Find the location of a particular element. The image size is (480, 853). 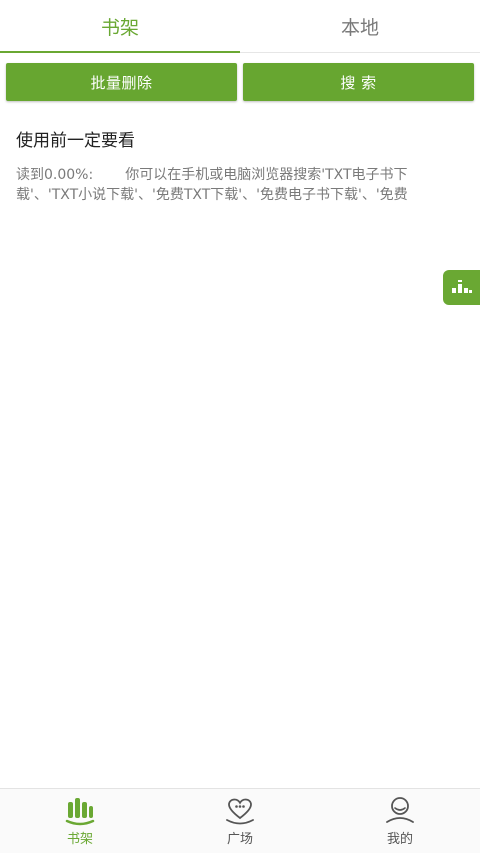

tab-local: 本地 is located at coordinates (360, 26).